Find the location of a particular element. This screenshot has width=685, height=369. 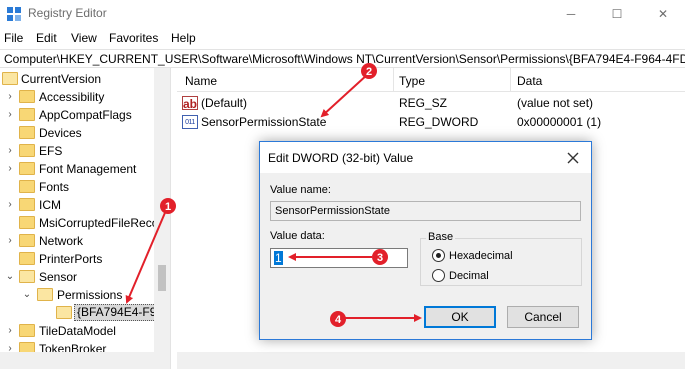

close-button: ✕ is located at coordinates (662, 14).